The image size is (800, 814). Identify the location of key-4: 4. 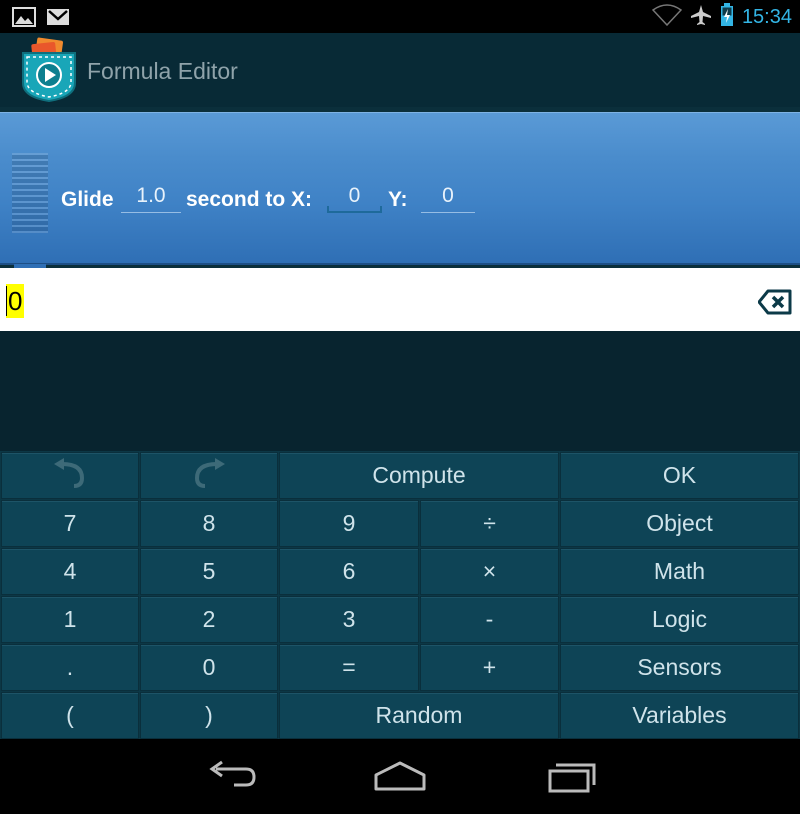
(70, 571).